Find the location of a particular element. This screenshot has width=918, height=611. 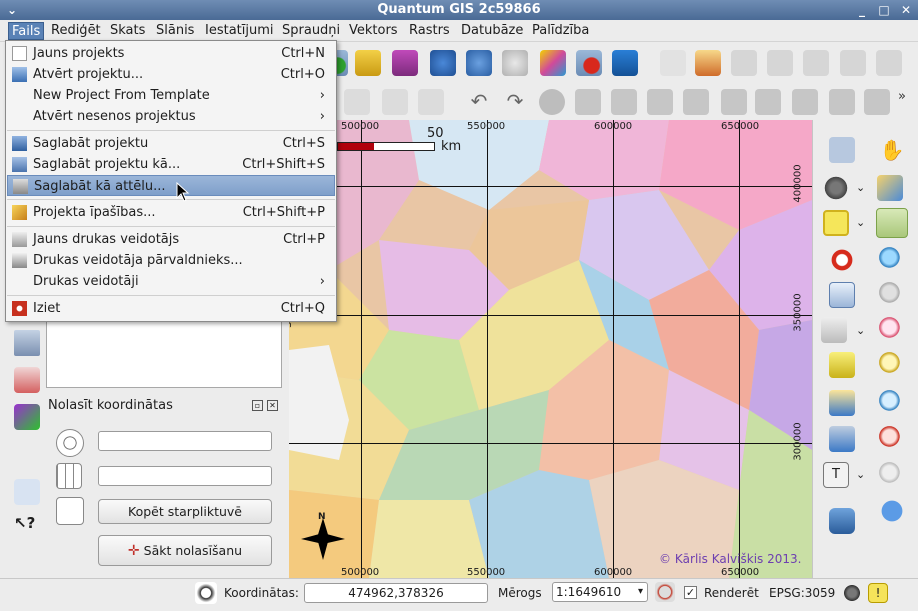

menu-item-new-project: Jauns projekts Ctrl+N is located at coordinates (171, 53).